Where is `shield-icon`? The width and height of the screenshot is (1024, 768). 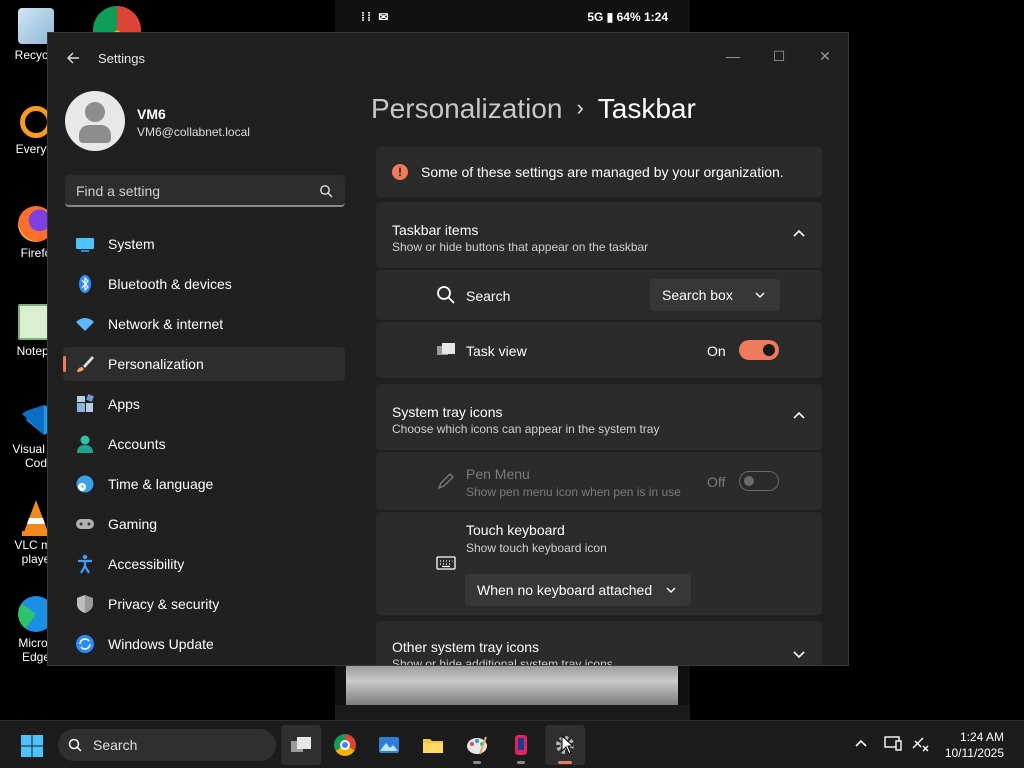 shield-icon is located at coordinates (85, 604).